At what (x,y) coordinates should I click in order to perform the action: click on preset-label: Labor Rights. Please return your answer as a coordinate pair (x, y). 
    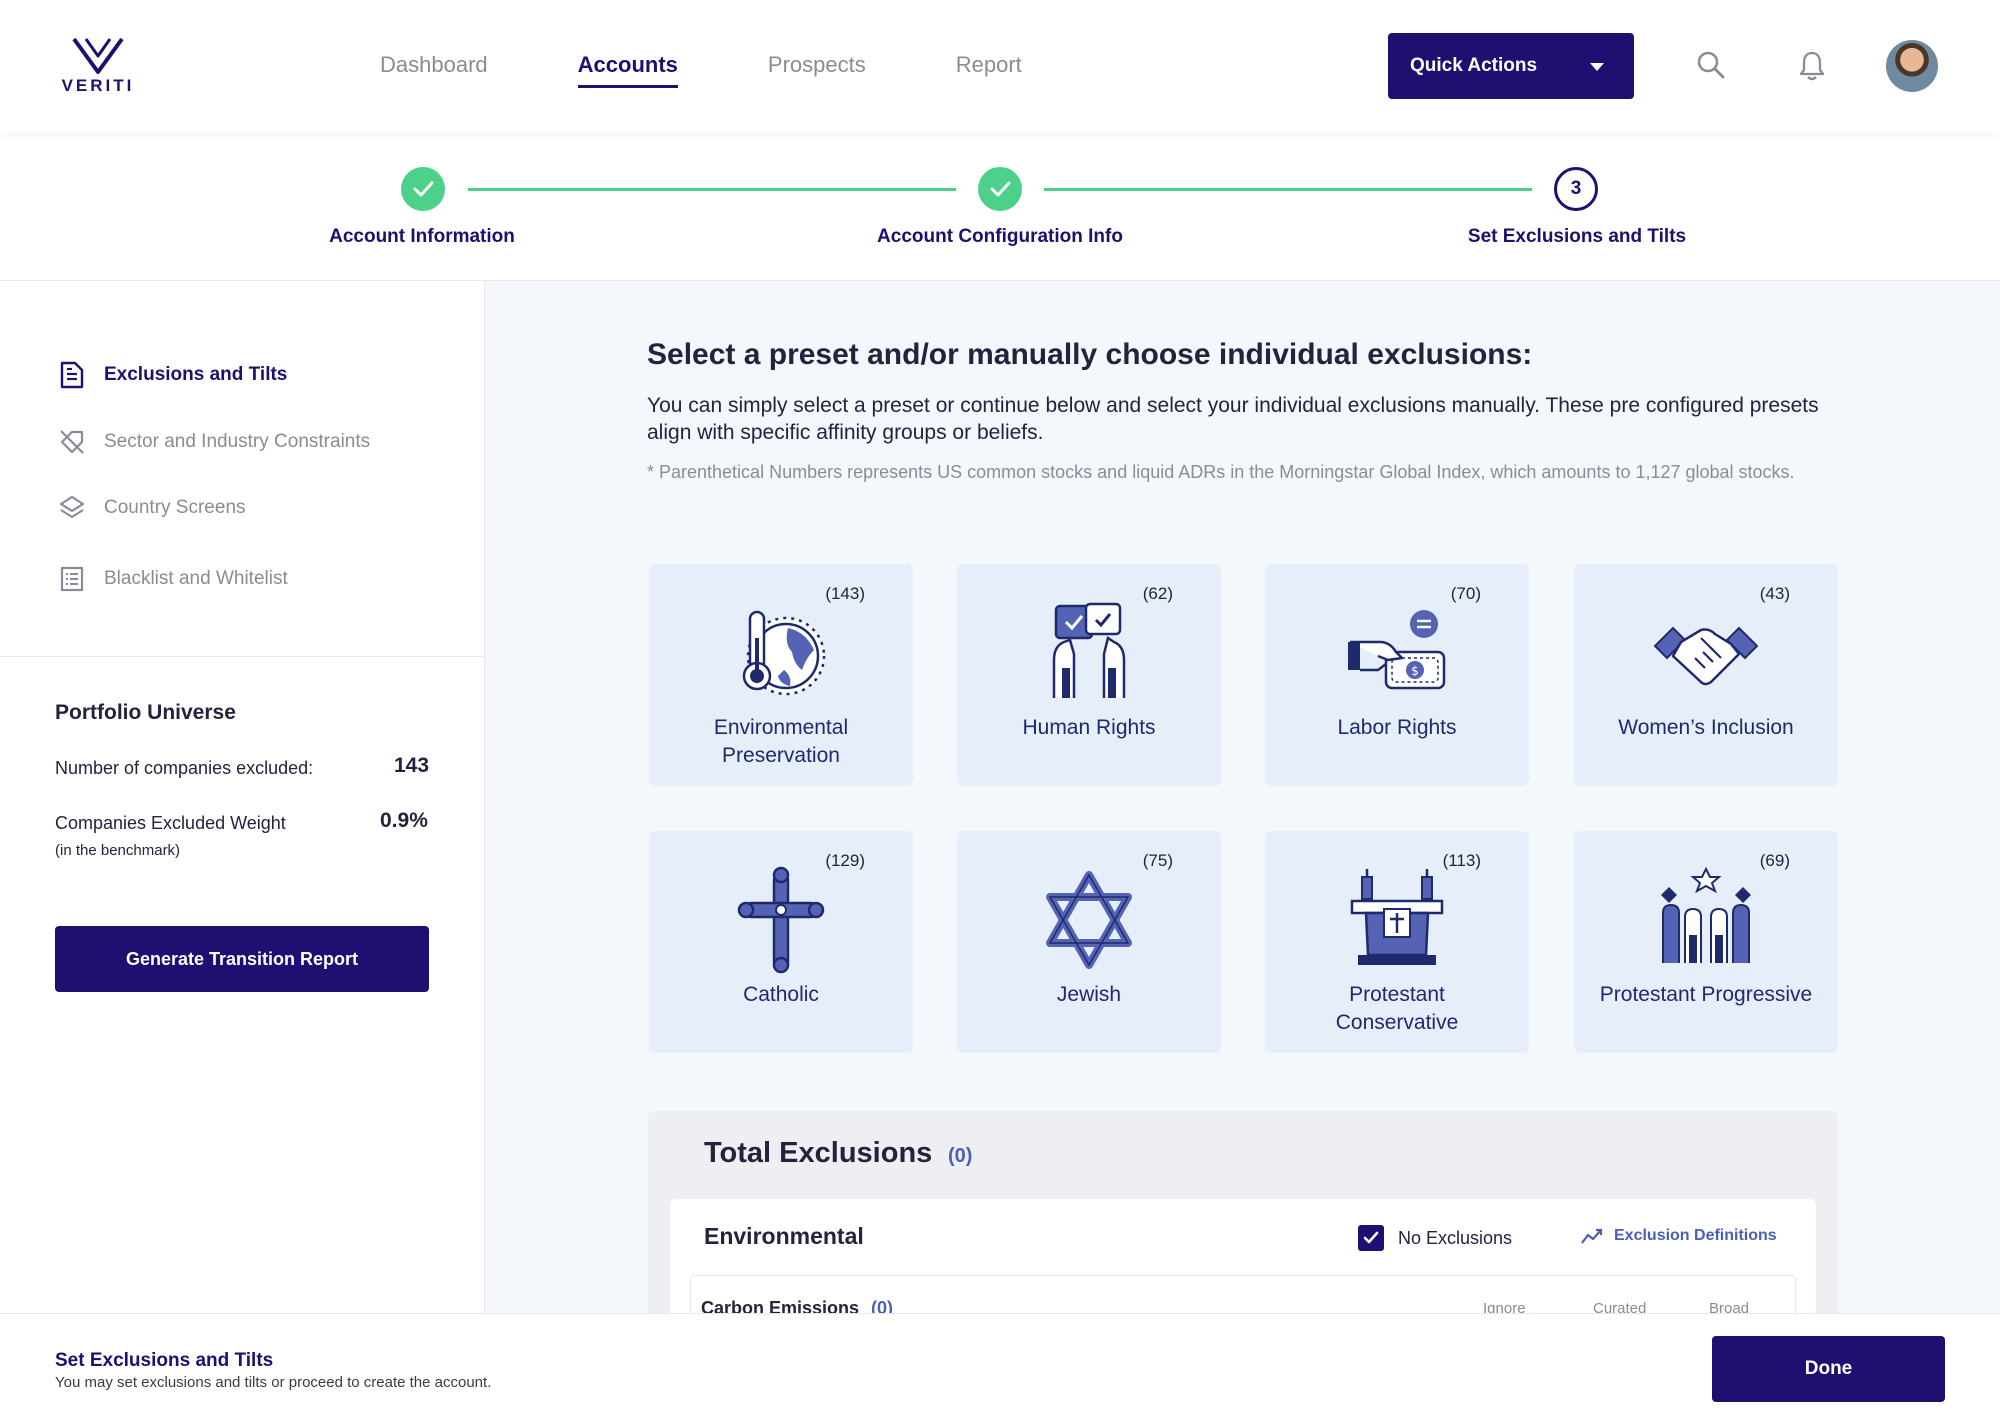
    Looking at the image, I should click on (1397, 727).